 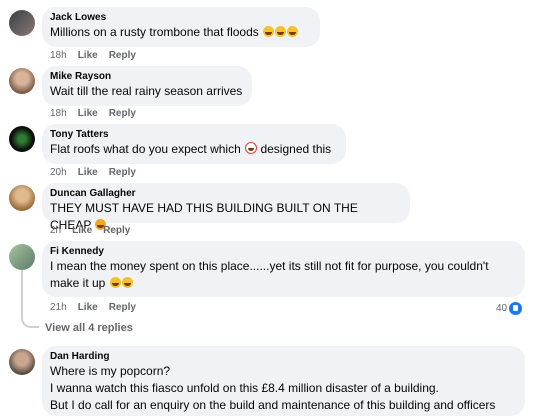 What do you see at coordinates (226, 194) in the screenshot?
I see `comment-author: Duncan Gallagher` at bounding box center [226, 194].